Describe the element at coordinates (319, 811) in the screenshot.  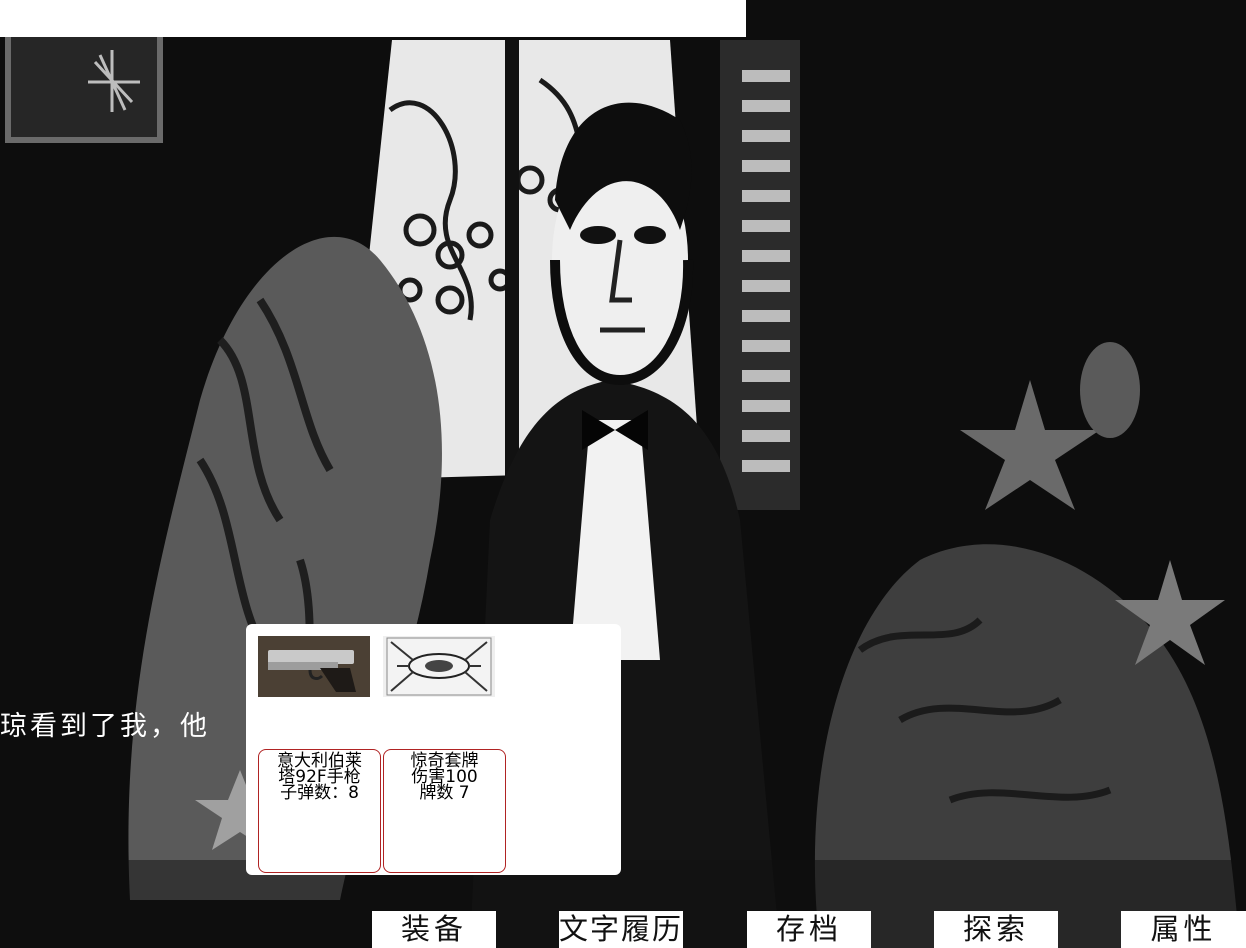
I see `pistol-card: 意大利伯莱 塔92F手枪 子弹数：8` at that location.